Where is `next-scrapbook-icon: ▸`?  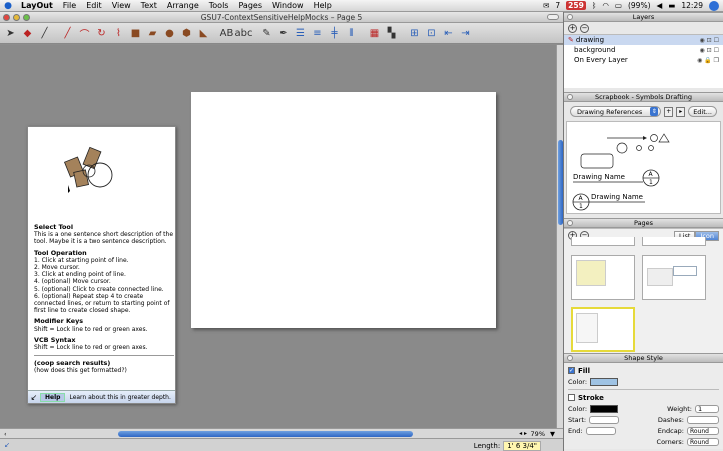 next-scrapbook-icon: ▸ is located at coordinates (681, 111).